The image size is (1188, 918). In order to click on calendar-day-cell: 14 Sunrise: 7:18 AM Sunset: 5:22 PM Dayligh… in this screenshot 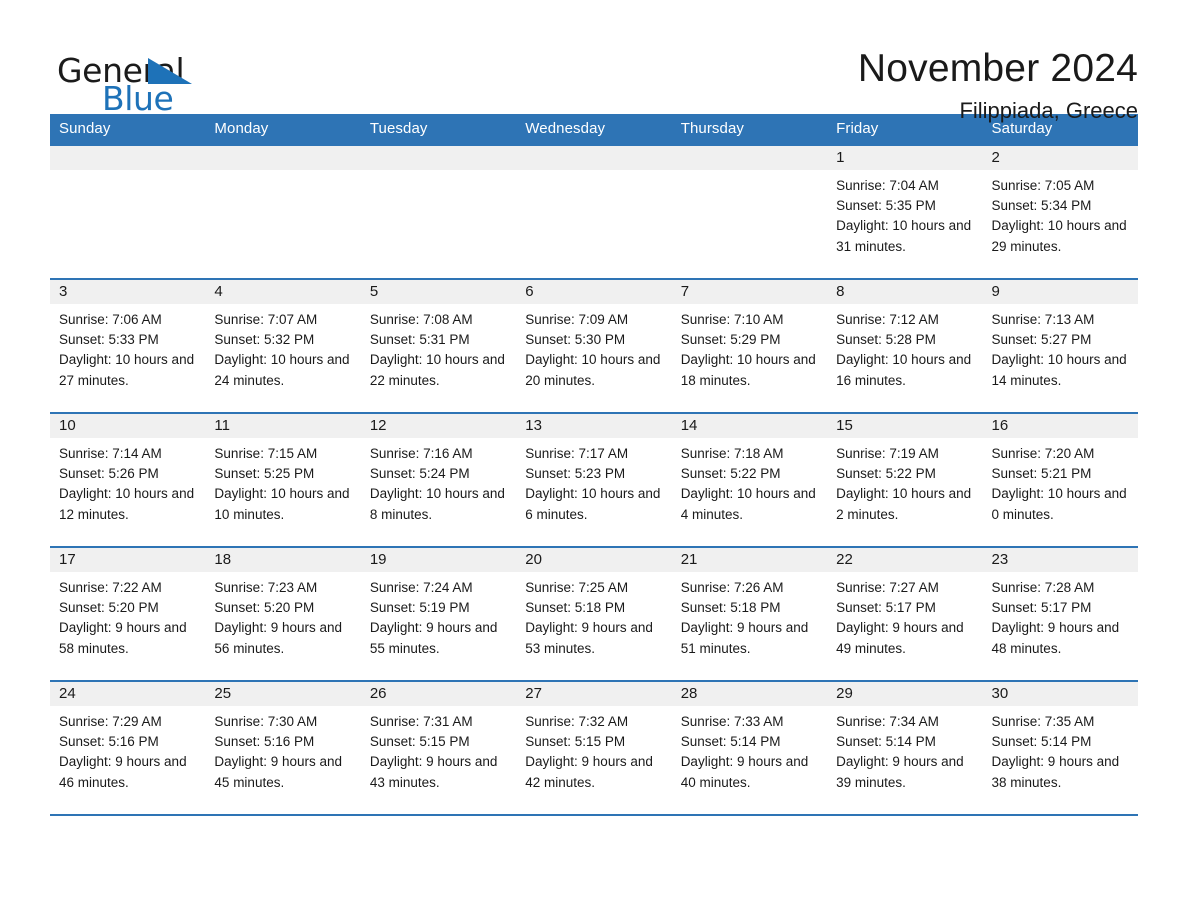, I will do `click(749, 479)`.